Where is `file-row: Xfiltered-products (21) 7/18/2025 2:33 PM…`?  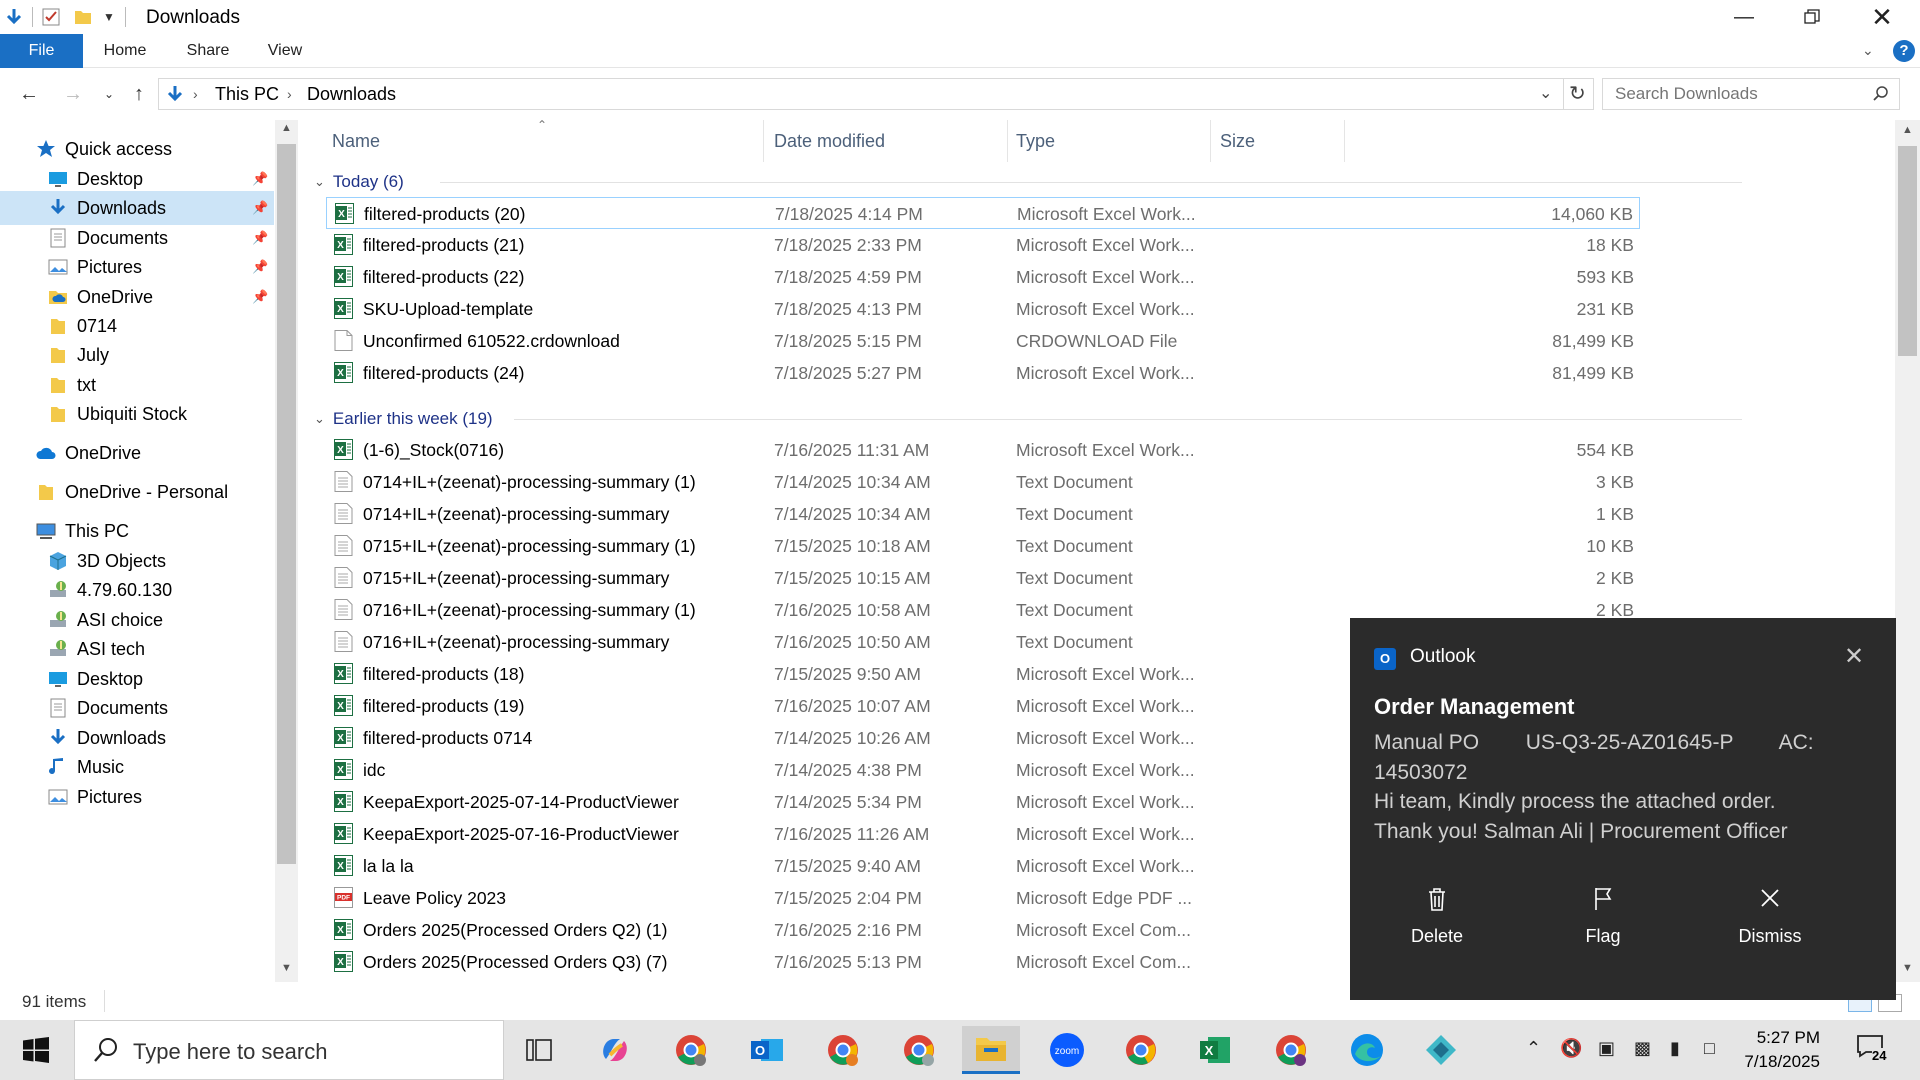 file-row: Xfiltered-products (21) 7/18/2025 2:33 PM… is located at coordinates (983, 245).